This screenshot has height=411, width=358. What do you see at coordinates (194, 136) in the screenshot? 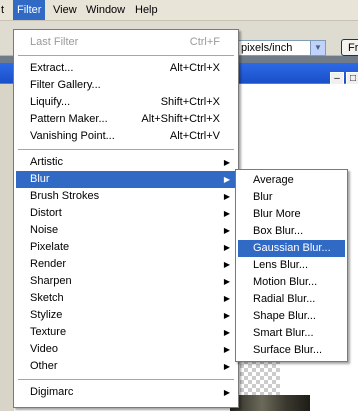
I see `menu-item-shortcut: Alt+Ctrl+V` at bounding box center [194, 136].